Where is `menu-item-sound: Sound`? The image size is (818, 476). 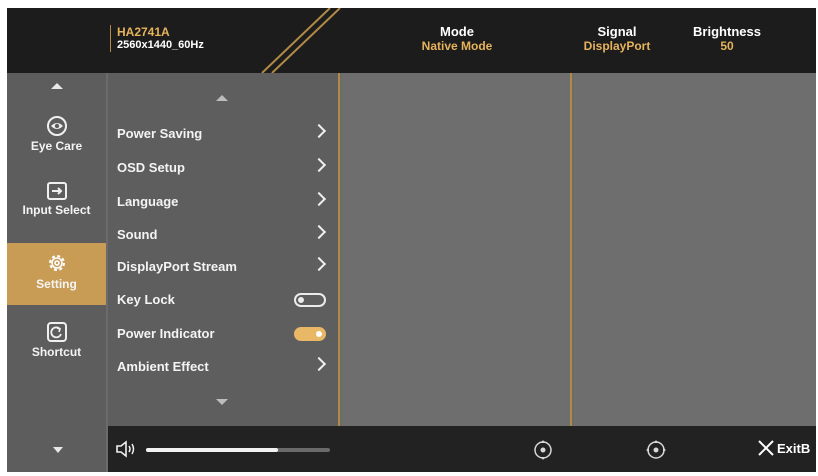 menu-item-sound: Sound is located at coordinates (223, 234).